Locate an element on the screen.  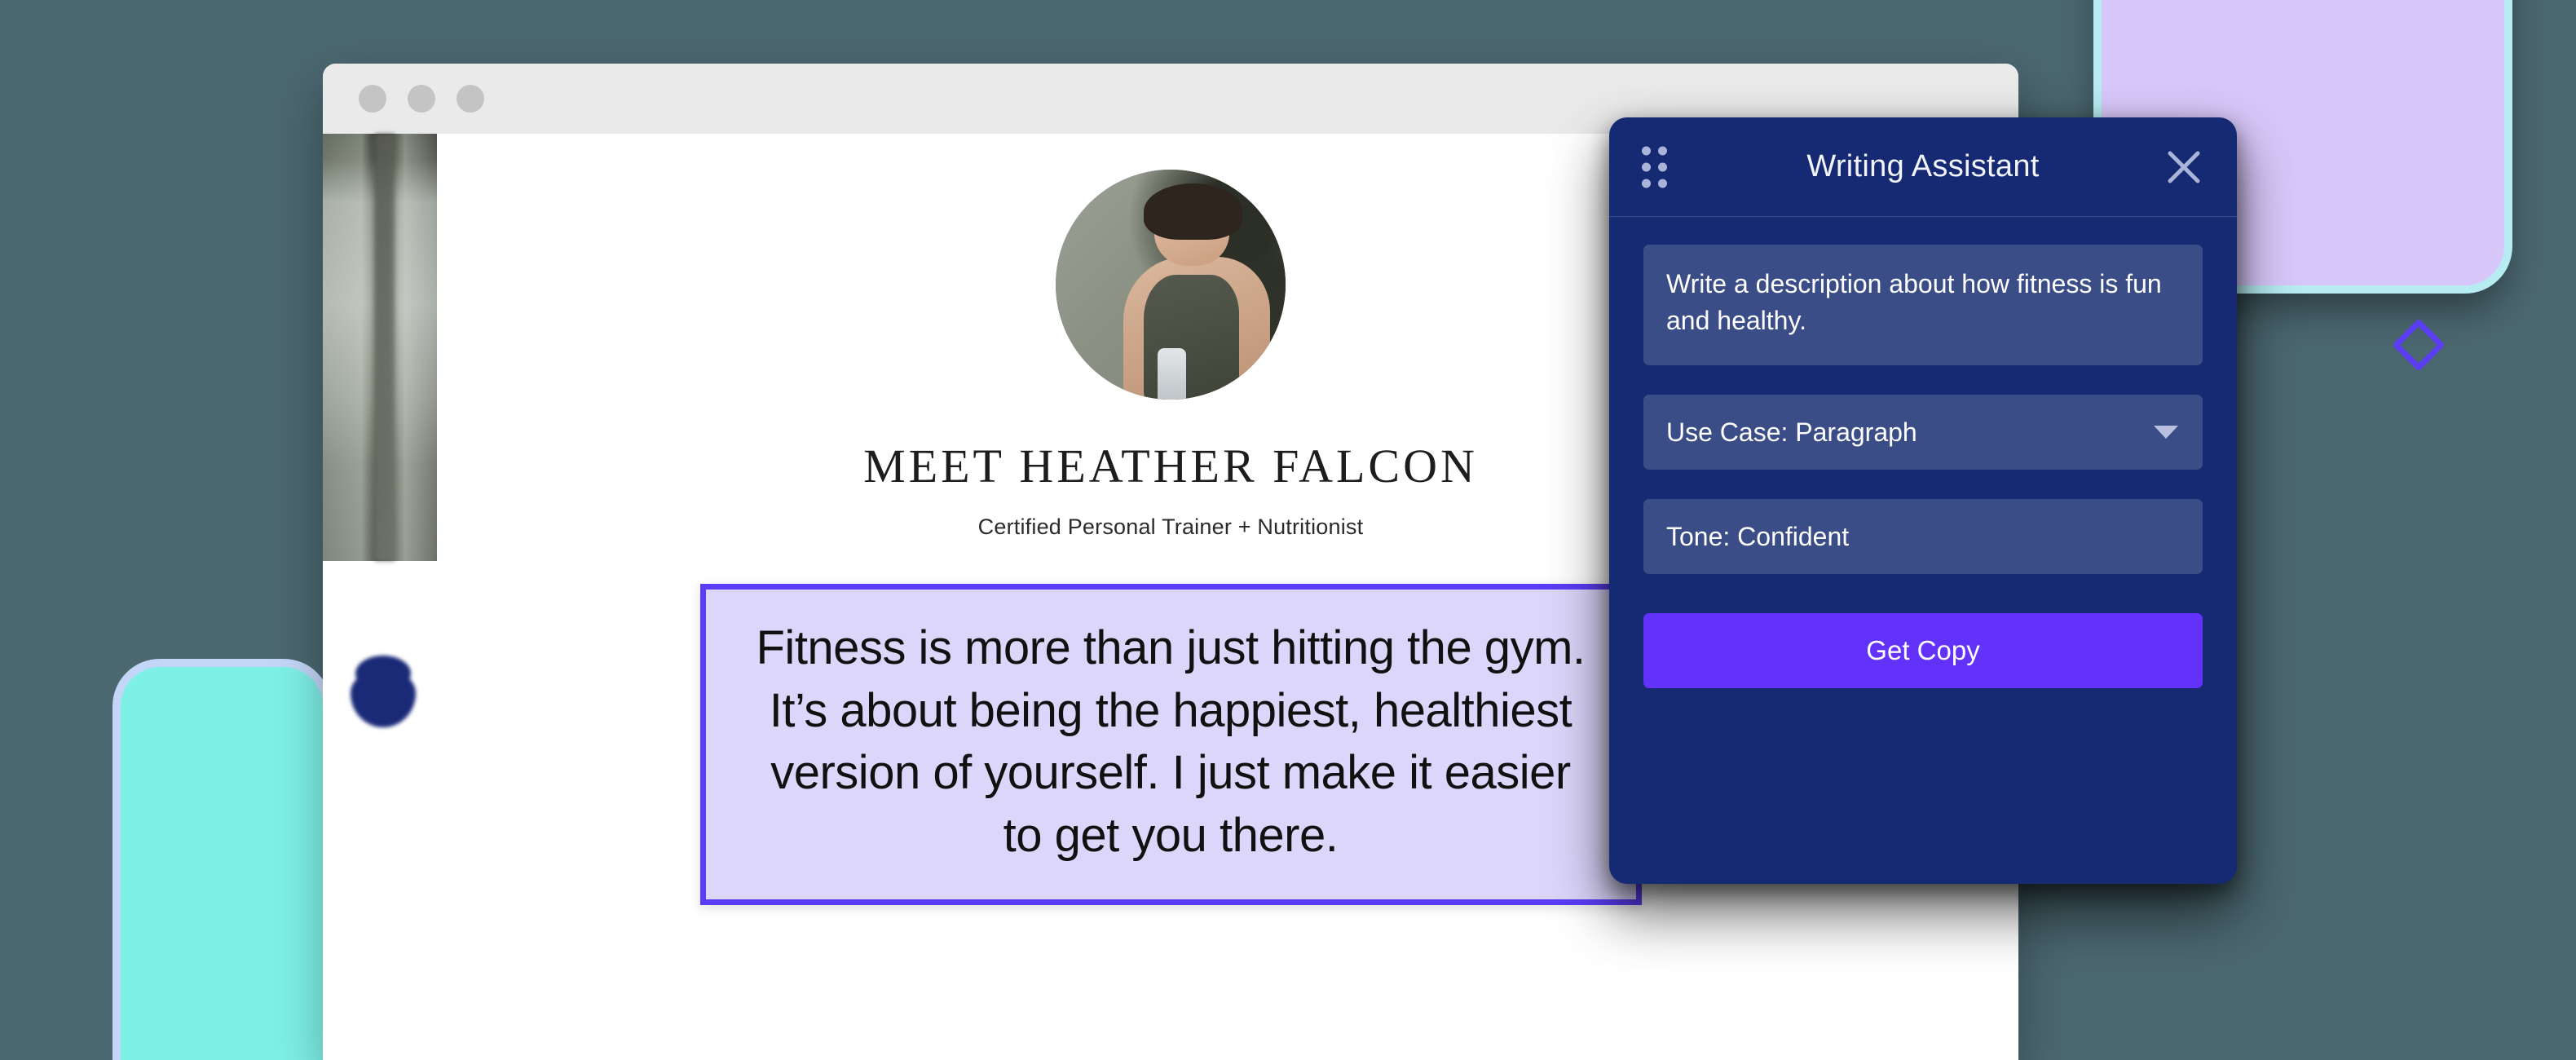
diamond-outline-decoration is located at coordinates (2419, 345).